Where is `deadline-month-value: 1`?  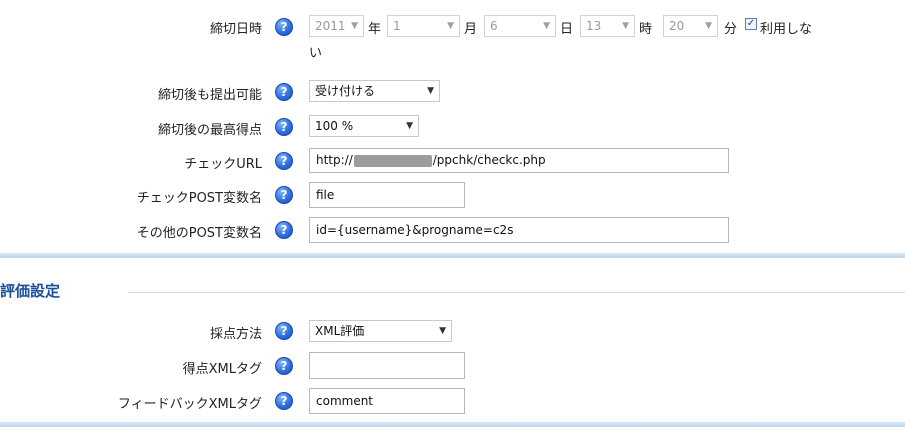 deadline-month-value: 1 is located at coordinates (397, 26).